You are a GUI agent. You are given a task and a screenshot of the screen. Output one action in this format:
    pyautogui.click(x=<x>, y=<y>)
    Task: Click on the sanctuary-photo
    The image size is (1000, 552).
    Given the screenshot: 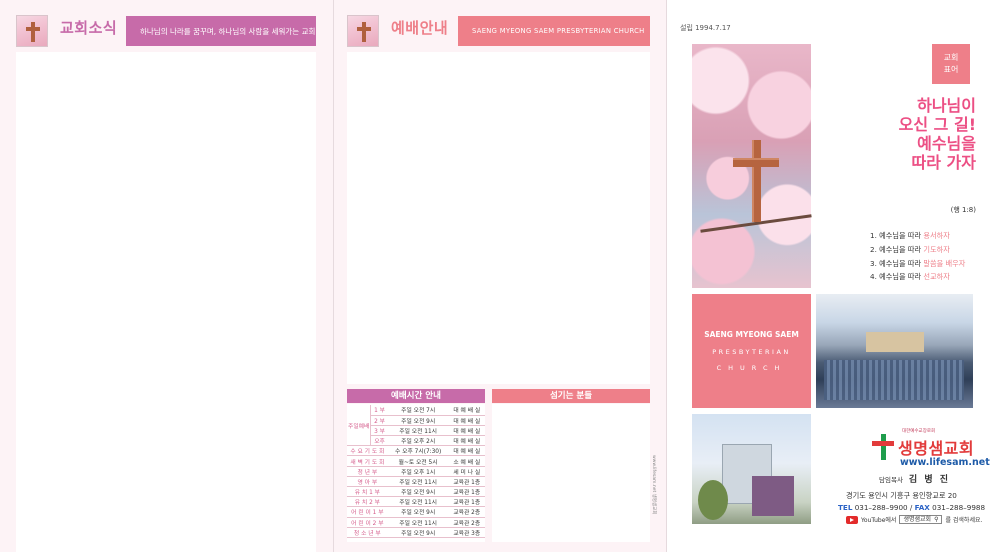 What is the action you would take?
    pyautogui.click(x=894, y=351)
    